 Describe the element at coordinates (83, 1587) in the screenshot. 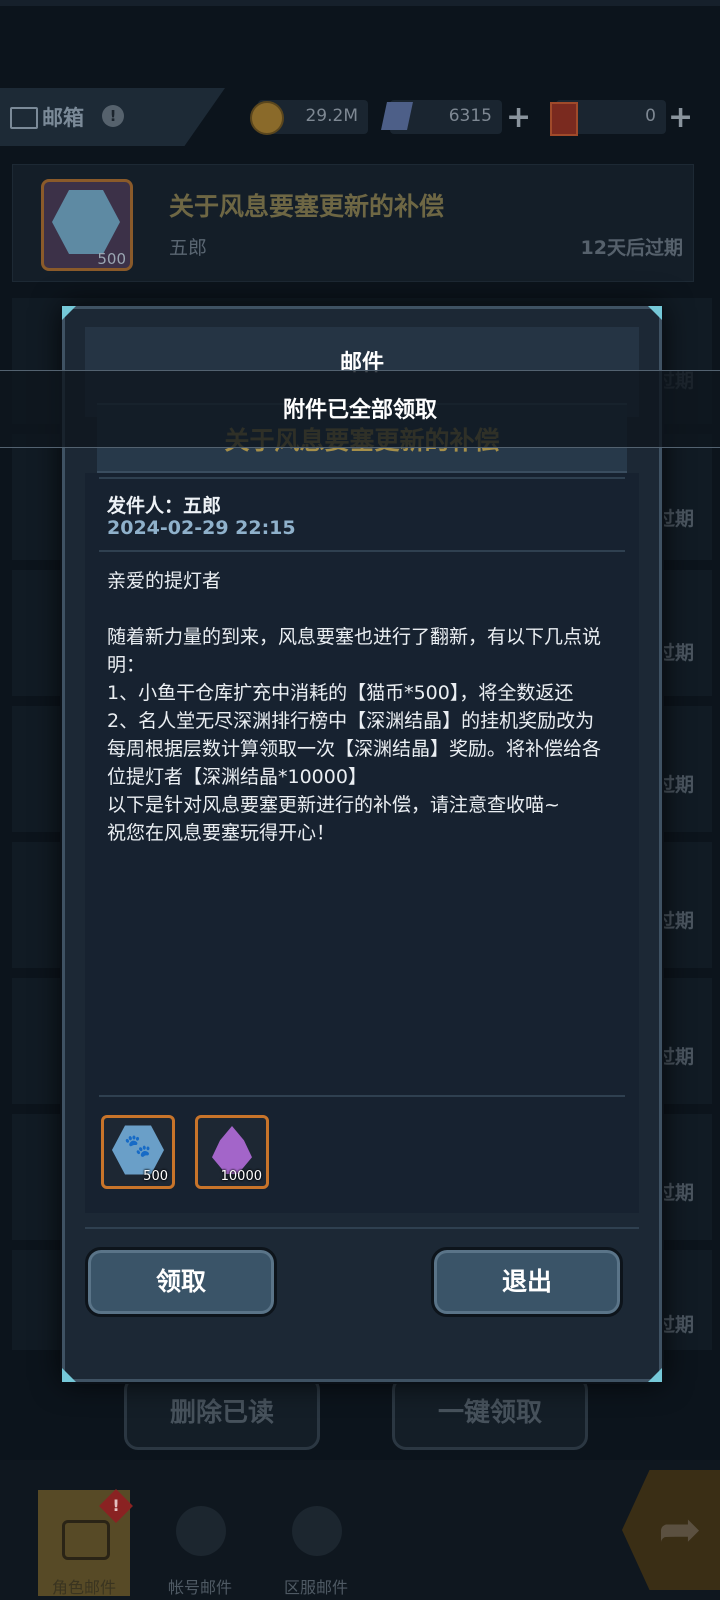

I see `tab-label: 角色邮件` at that location.